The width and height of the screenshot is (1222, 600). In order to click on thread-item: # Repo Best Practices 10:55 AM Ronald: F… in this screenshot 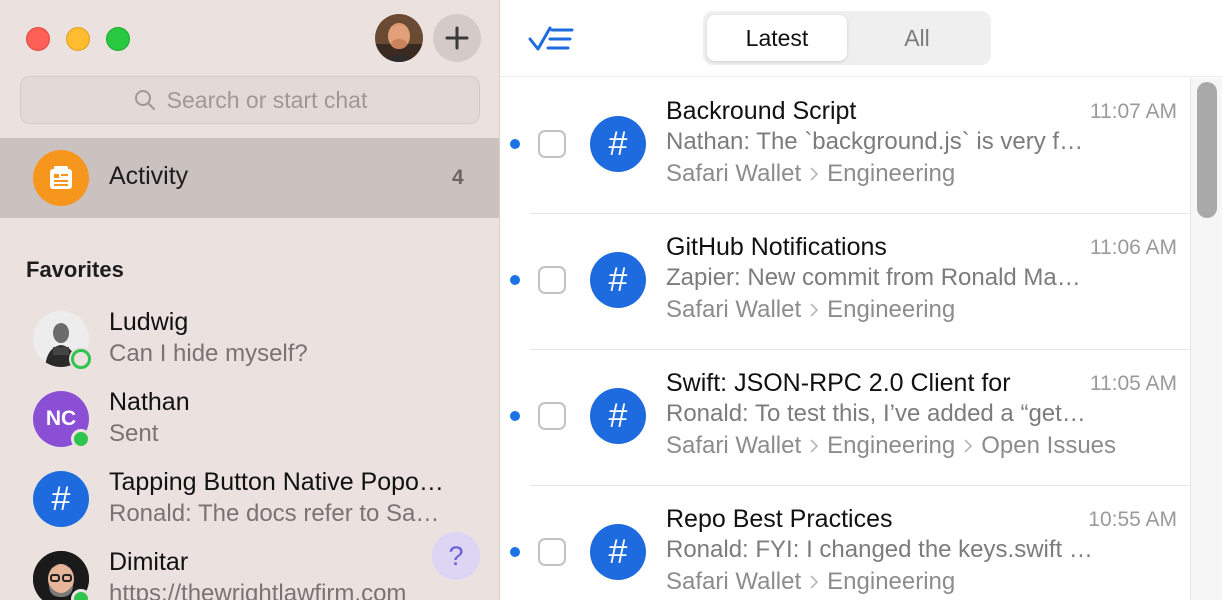, I will do `click(845, 543)`.